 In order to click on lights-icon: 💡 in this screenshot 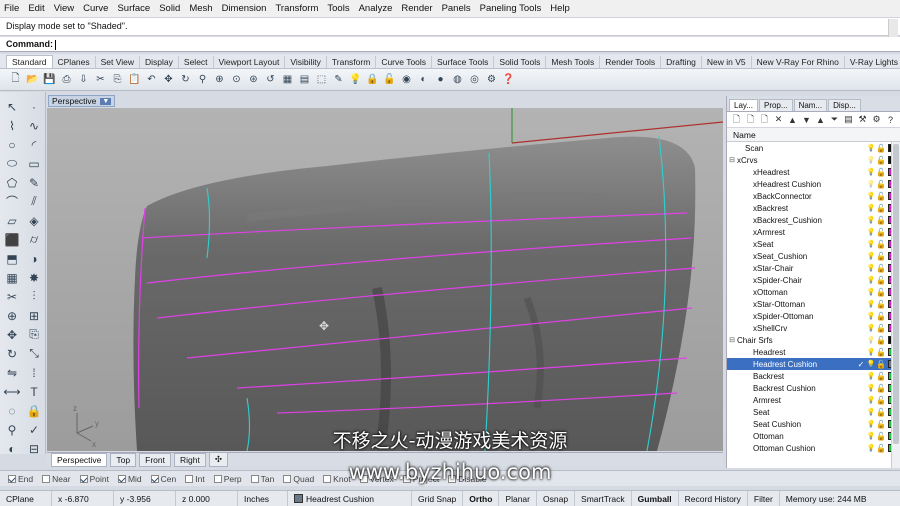, I will do `click(355, 79)`.